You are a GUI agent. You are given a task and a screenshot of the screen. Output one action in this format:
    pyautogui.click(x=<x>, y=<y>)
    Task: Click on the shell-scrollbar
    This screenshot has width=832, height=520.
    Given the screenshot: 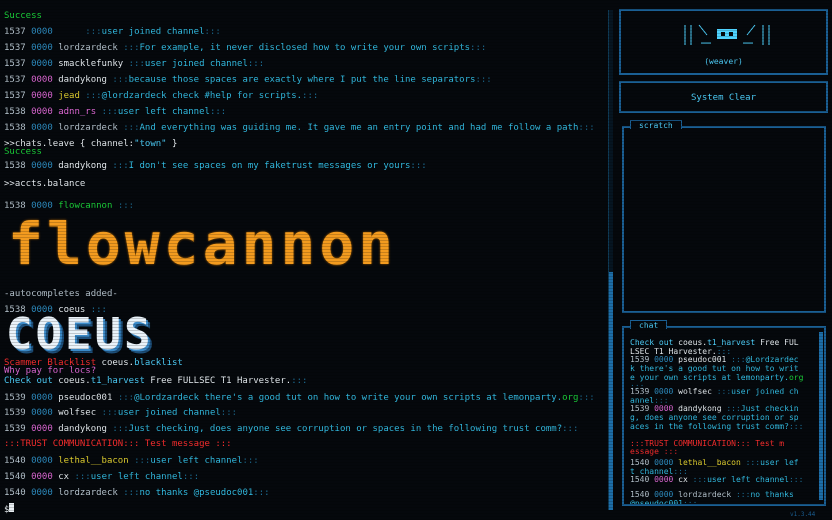 What is the action you would take?
    pyautogui.click(x=610, y=260)
    